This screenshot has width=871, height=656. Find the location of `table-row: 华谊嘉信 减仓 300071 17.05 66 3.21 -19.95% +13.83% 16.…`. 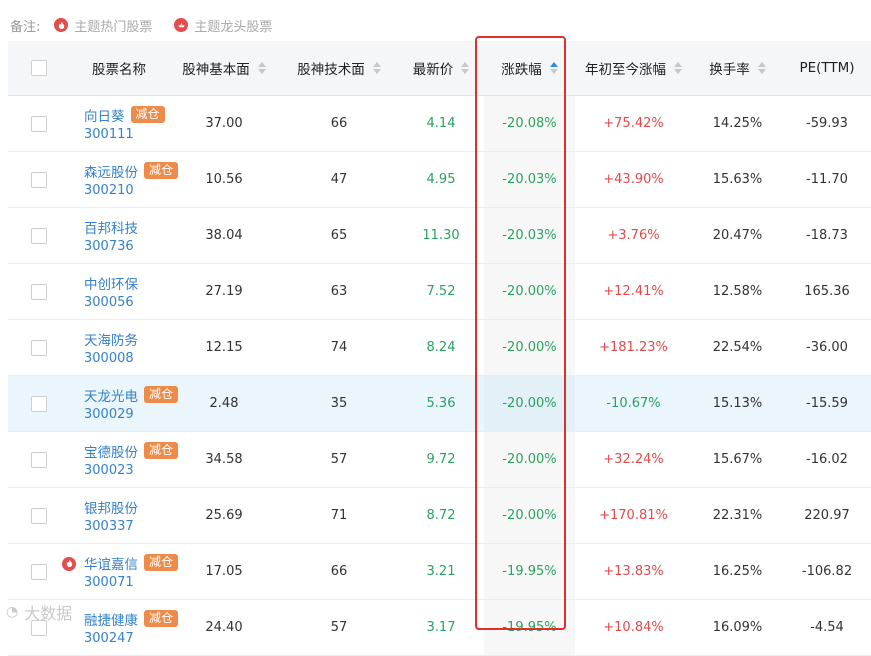

table-row: 华谊嘉信 减仓 300071 17.05 66 3.21 -19.95% +13.83% 16.… is located at coordinates (439, 571).